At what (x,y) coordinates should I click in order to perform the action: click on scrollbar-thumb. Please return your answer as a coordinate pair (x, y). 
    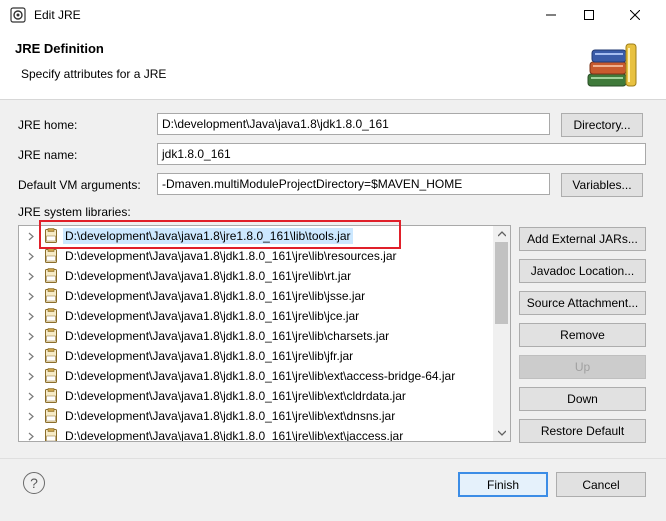
    Looking at the image, I should click on (501, 283).